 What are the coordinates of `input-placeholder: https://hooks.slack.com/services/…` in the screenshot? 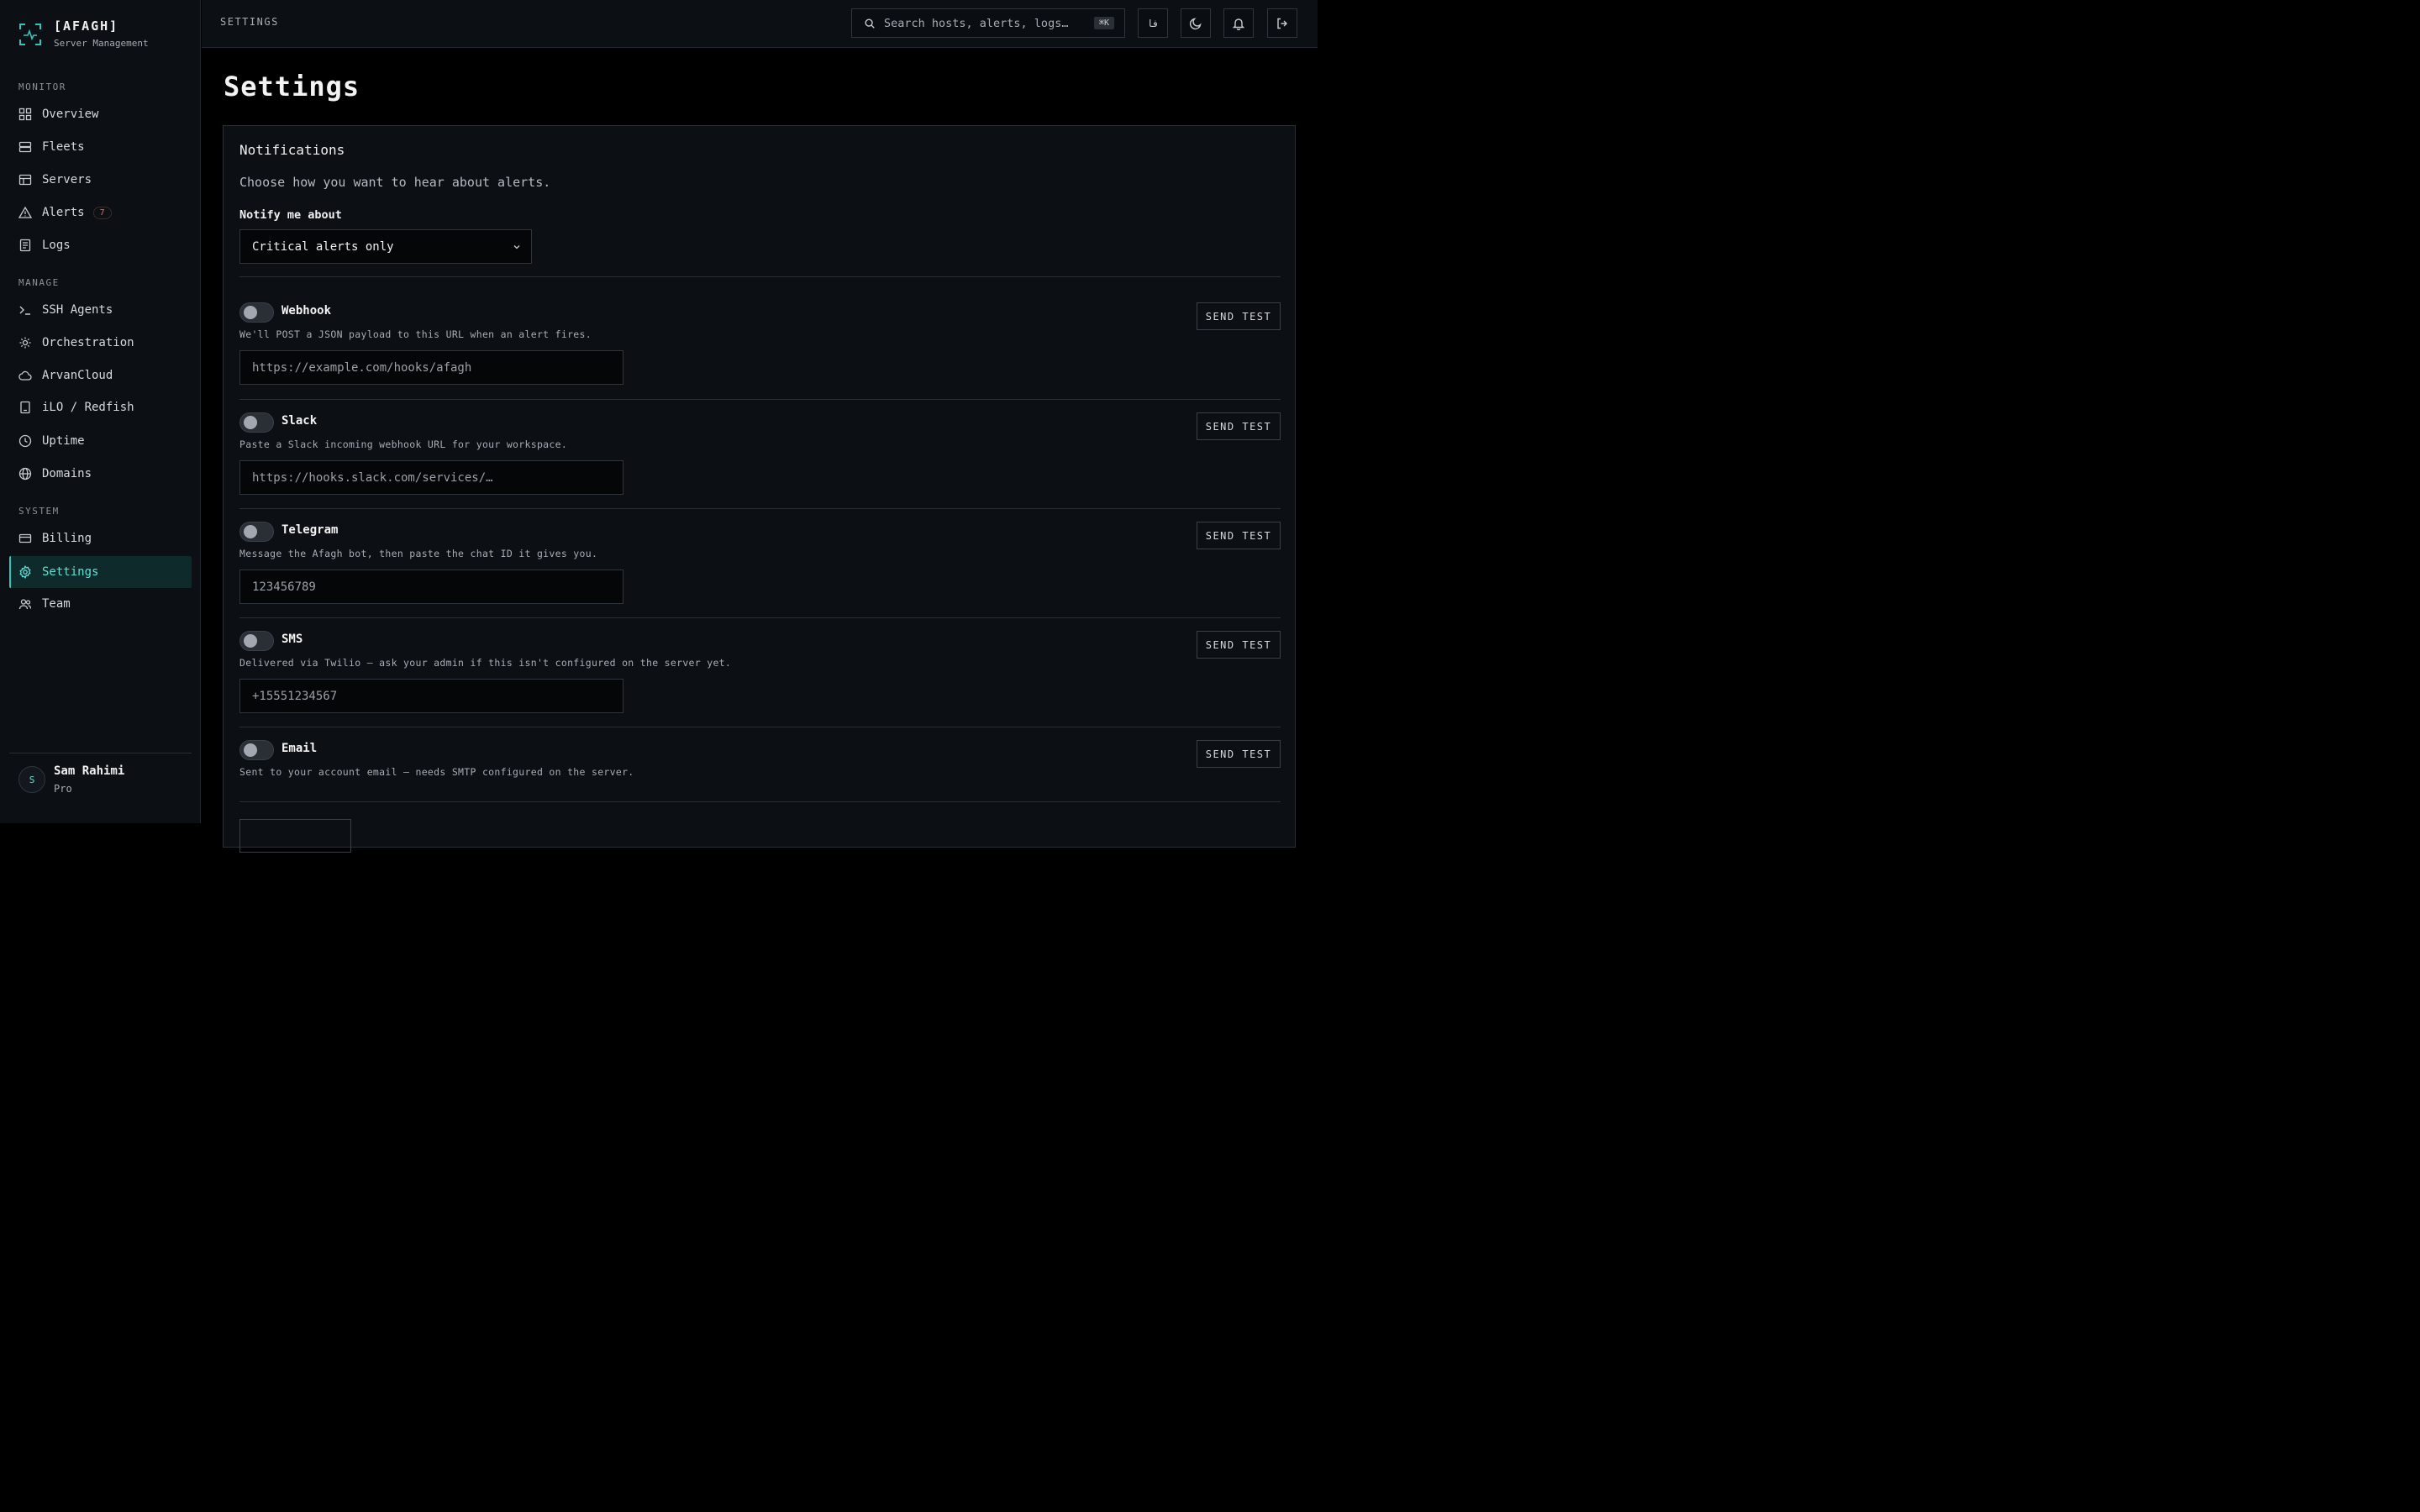 It's located at (372, 477).